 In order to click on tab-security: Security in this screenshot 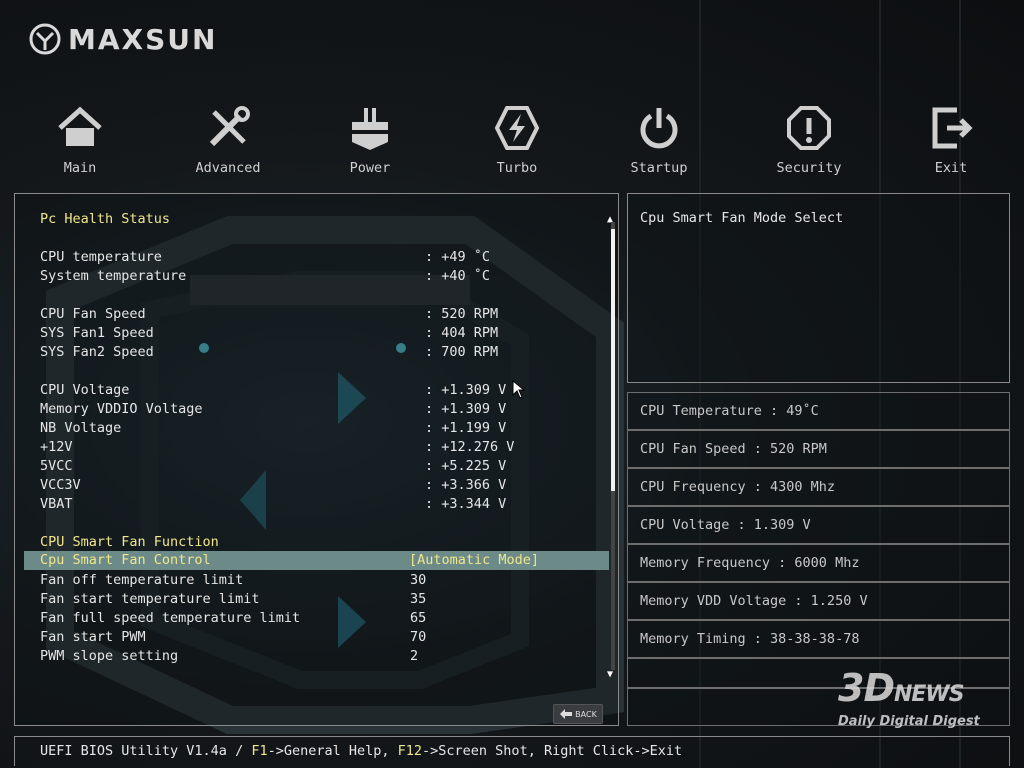, I will do `click(809, 138)`.